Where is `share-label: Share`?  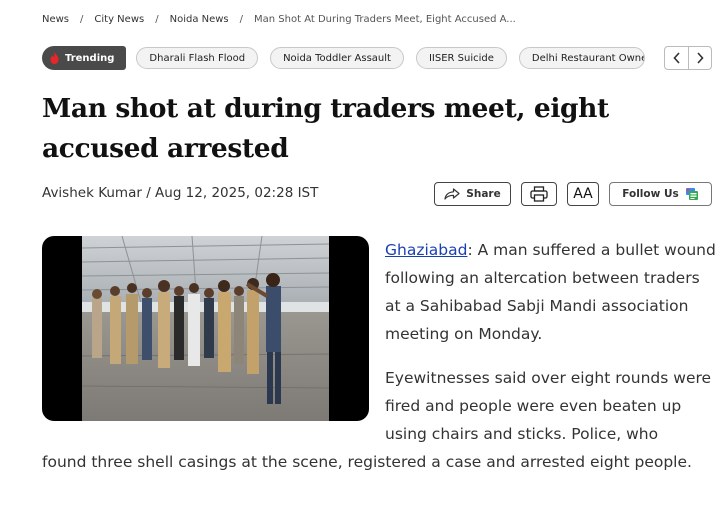 share-label: Share is located at coordinates (483, 194).